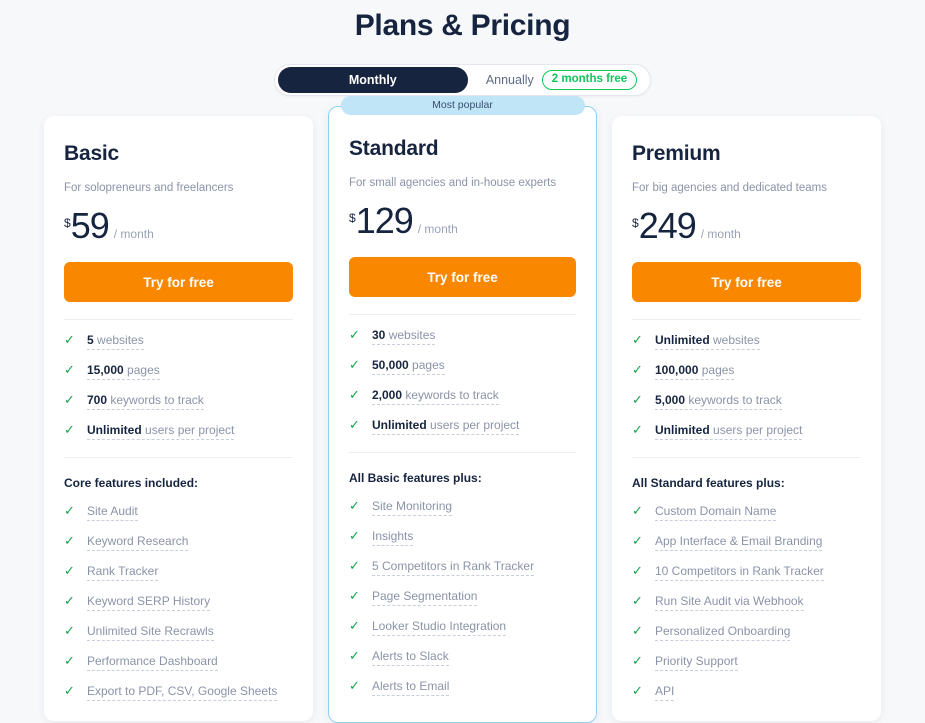 This screenshot has width=925, height=723. Describe the element at coordinates (133, 234) in the screenshot. I see `price-period: / month` at that location.